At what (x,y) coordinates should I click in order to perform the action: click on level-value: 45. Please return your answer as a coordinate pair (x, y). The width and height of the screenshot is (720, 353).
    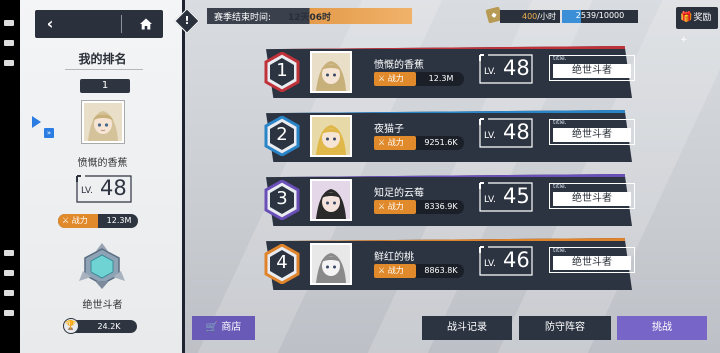
    Looking at the image, I should click on (516, 196).